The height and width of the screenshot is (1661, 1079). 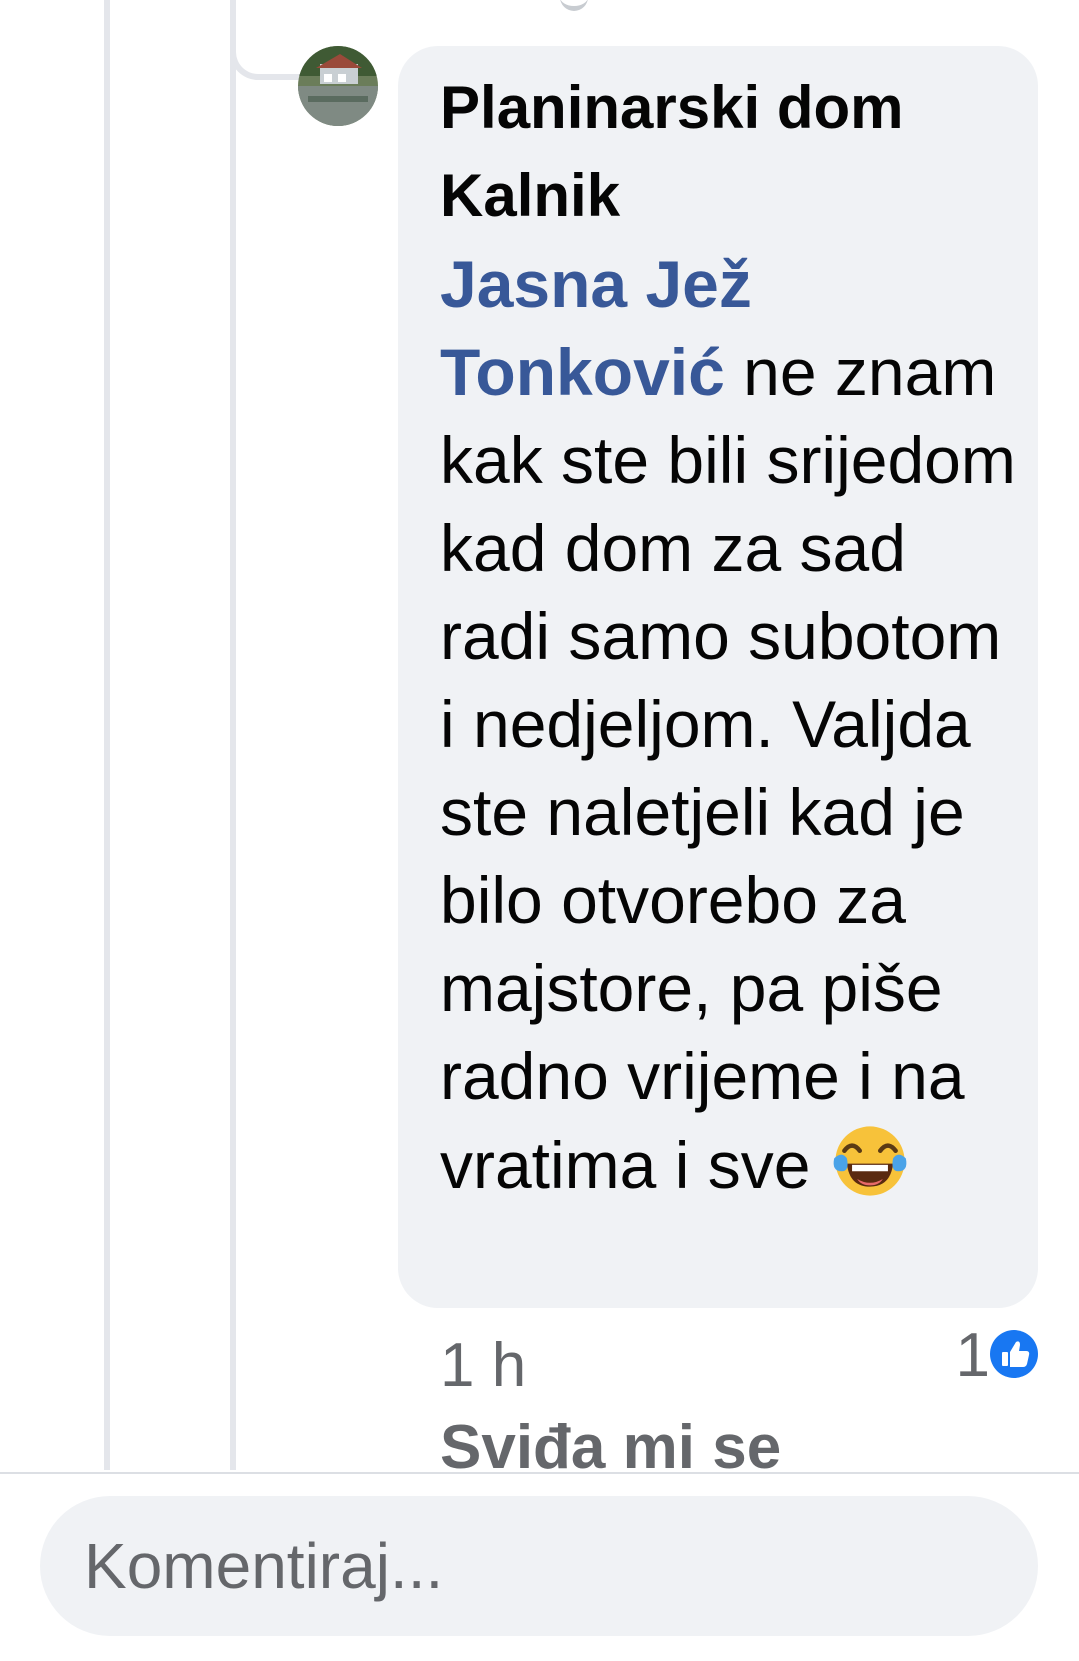 I want to click on comment-meta: 1 h 1, so click(x=741, y=1370).